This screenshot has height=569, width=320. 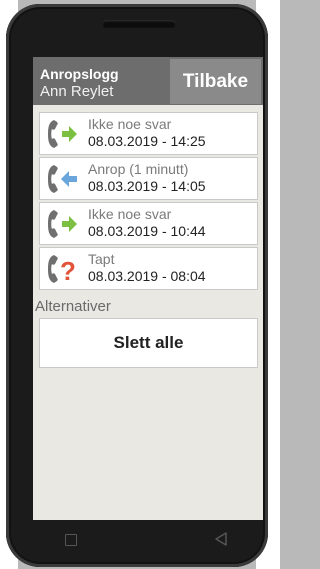 I want to click on system-navbar, so click(x=137, y=539).